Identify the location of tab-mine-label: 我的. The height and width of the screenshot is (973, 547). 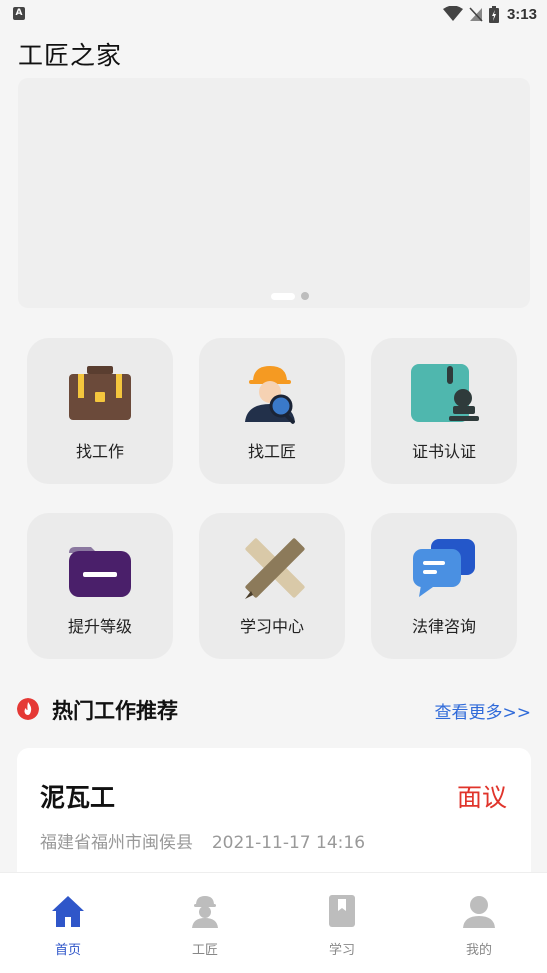
(478, 950).